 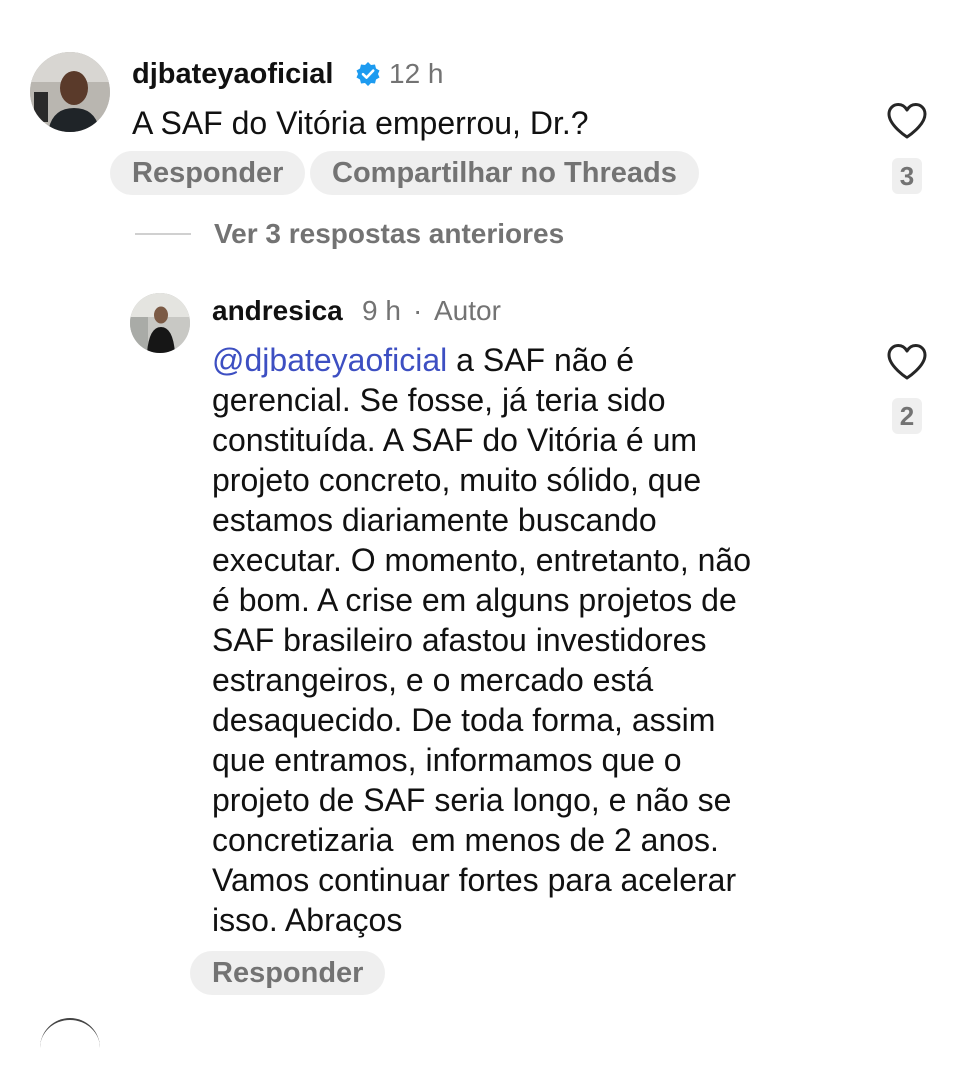 I want to click on avatar-djbateyaoficial, so click(x=70, y=92).